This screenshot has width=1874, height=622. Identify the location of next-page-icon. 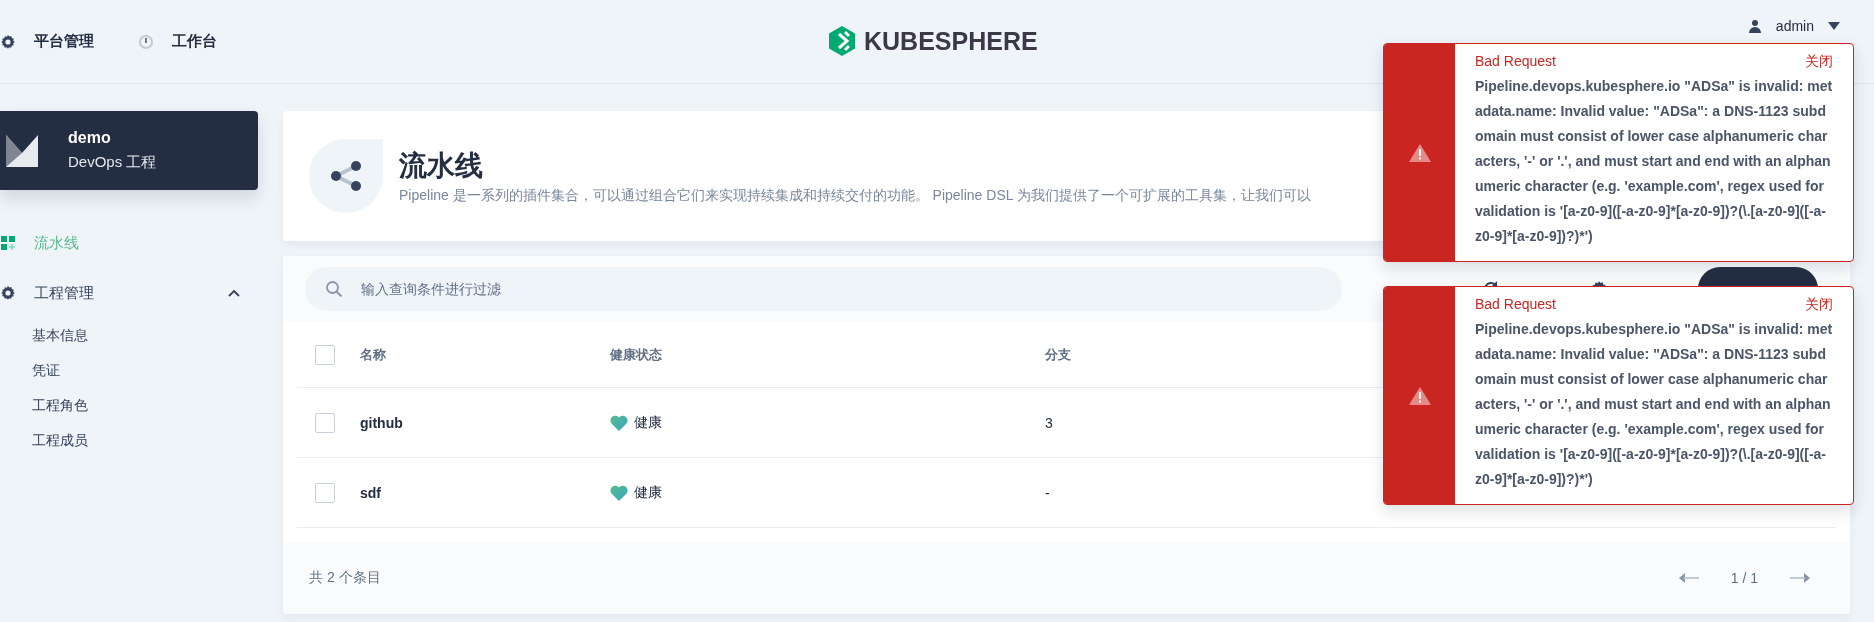
(1800, 578).